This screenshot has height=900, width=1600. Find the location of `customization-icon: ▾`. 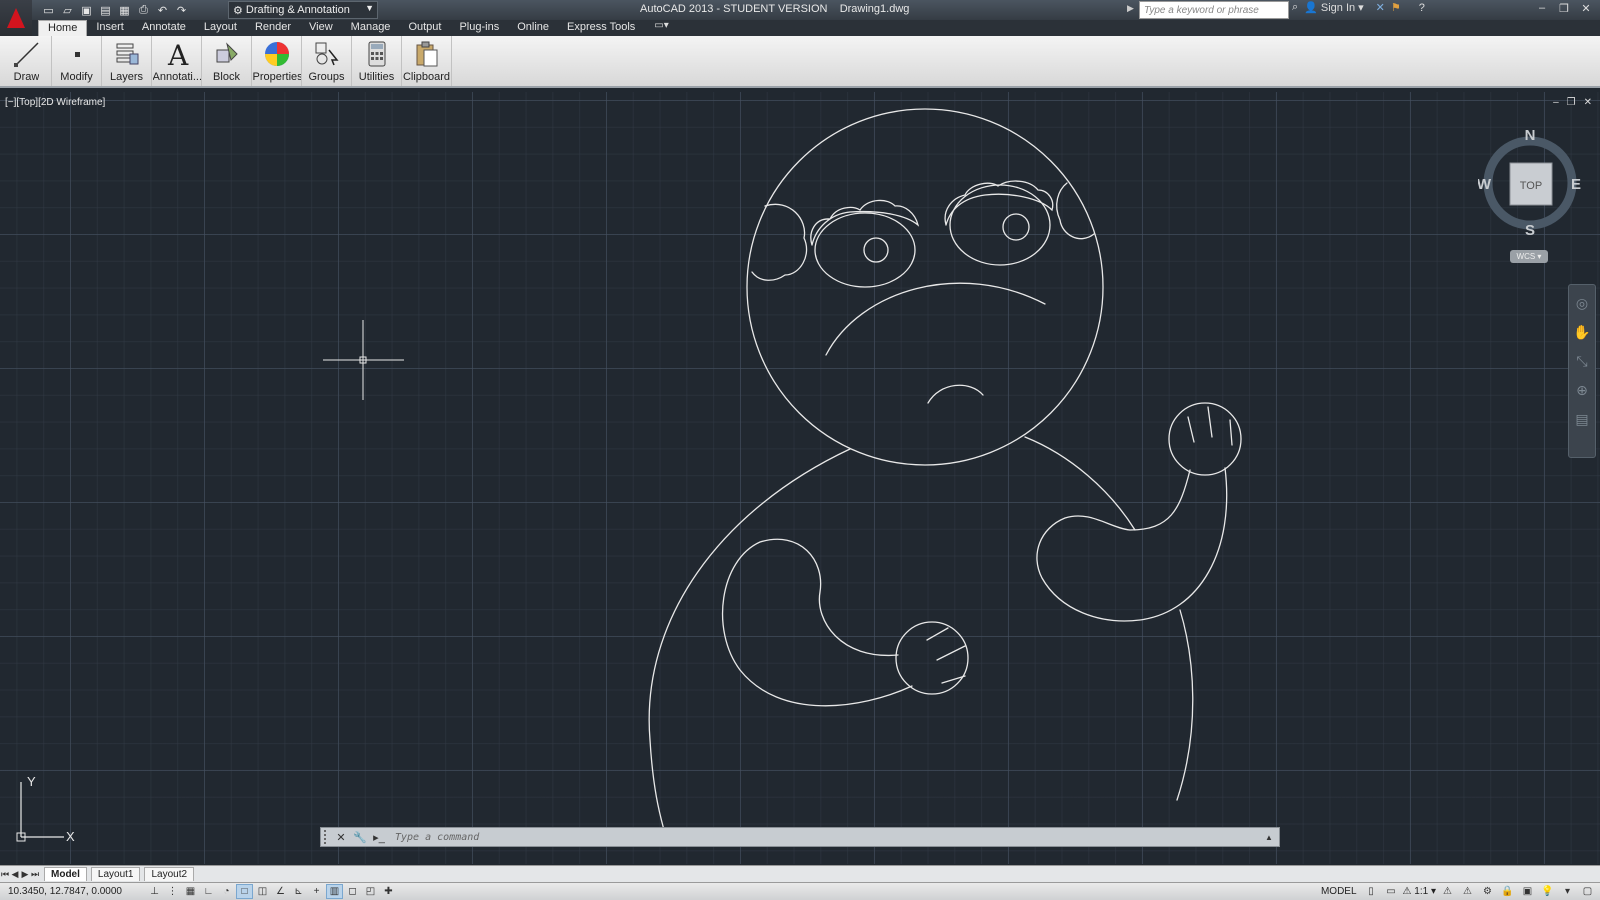

customization-icon: ▾ is located at coordinates (1567, 891).